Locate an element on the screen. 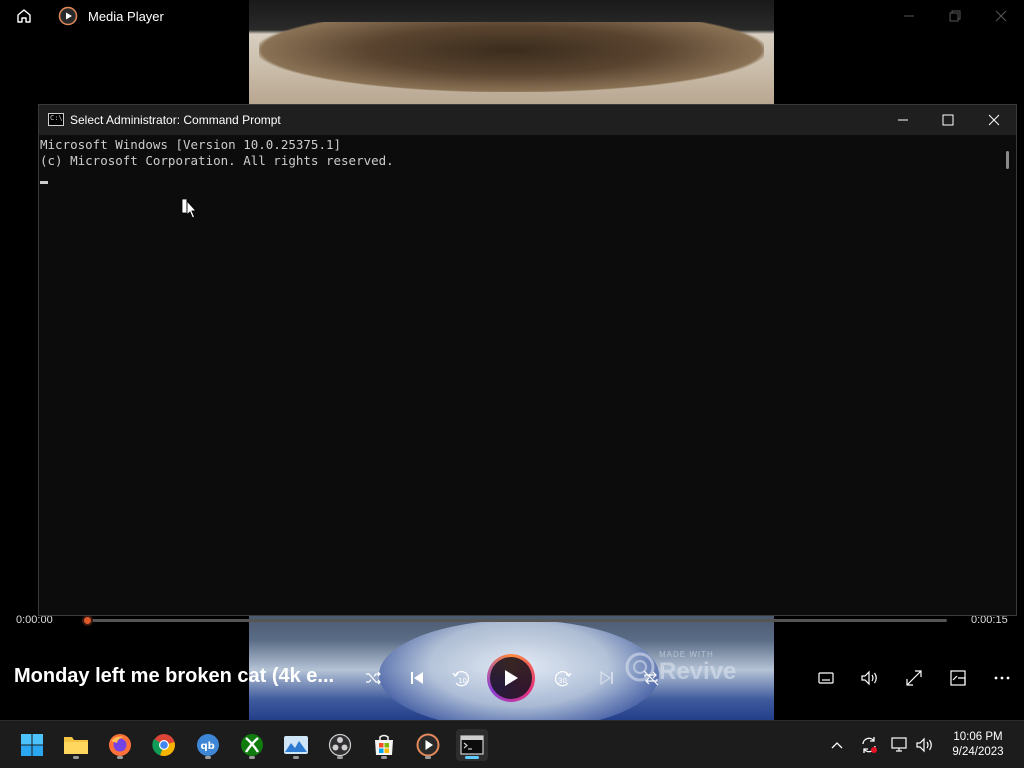  next-icon is located at coordinates (607, 678).